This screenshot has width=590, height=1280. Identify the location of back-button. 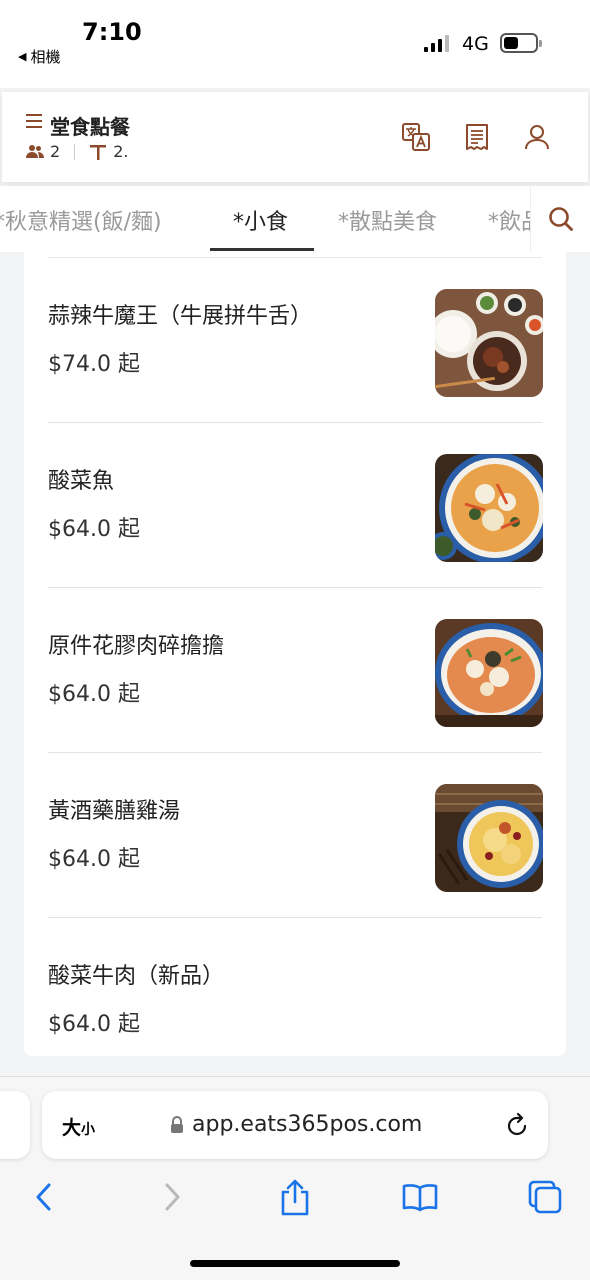
(44, 1197).